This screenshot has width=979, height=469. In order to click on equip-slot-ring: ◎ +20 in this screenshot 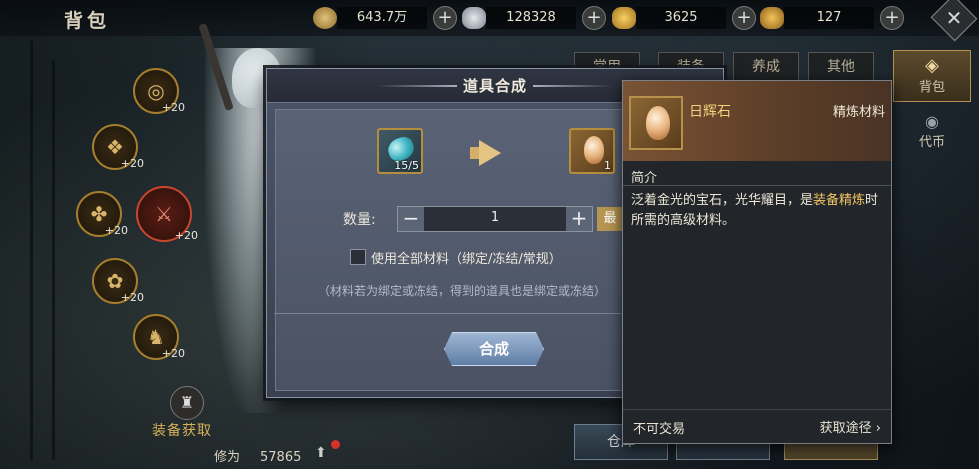, I will do `click(159, 91)`.